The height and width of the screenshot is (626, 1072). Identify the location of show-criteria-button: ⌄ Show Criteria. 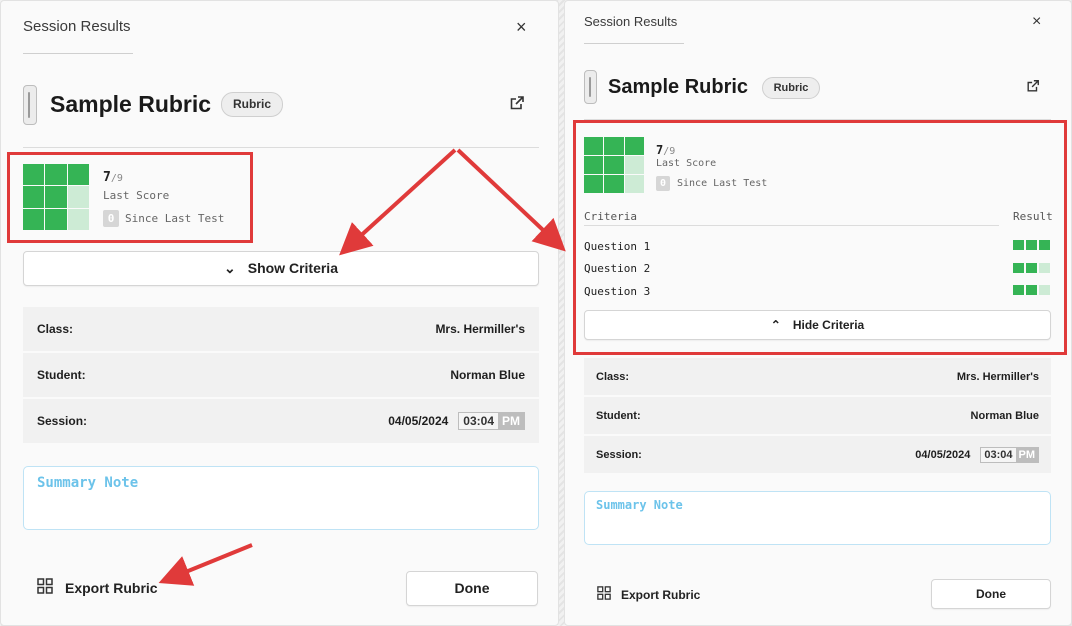
(281, 268).